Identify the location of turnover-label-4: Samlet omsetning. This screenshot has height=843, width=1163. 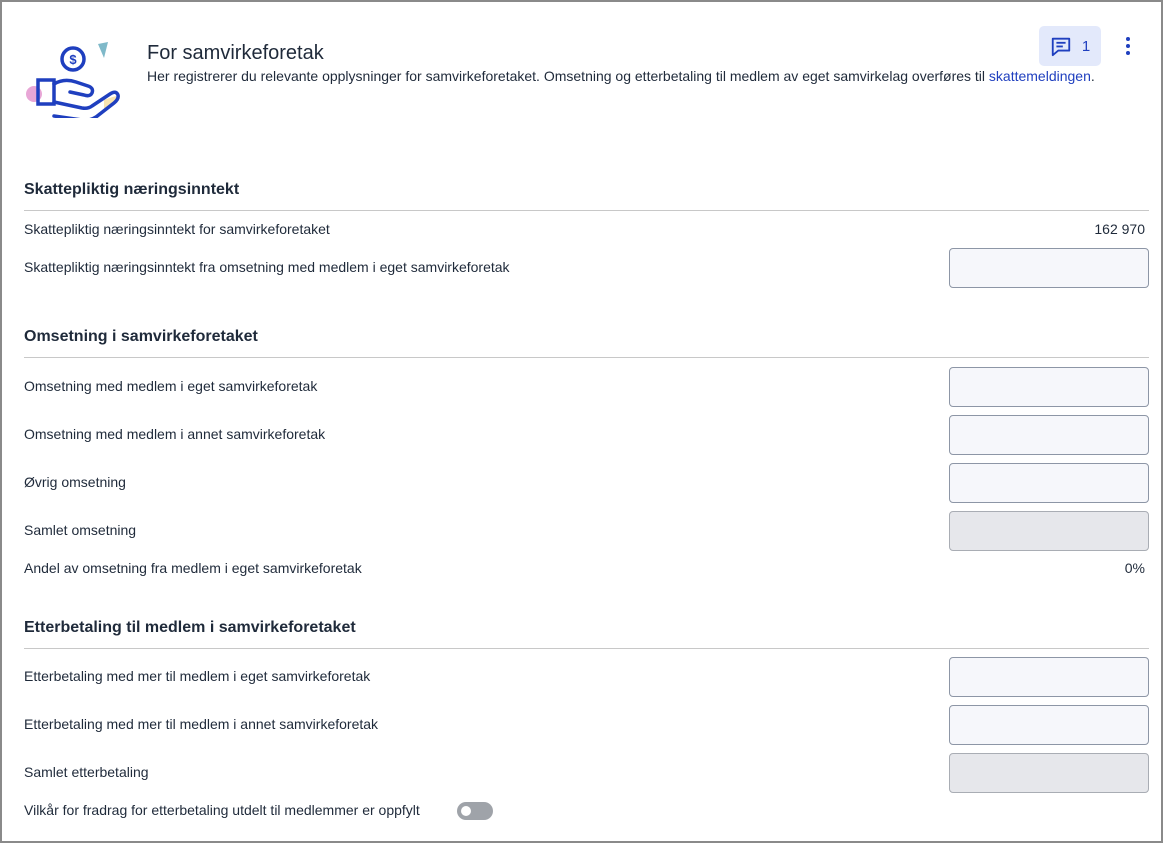
(80, 530).